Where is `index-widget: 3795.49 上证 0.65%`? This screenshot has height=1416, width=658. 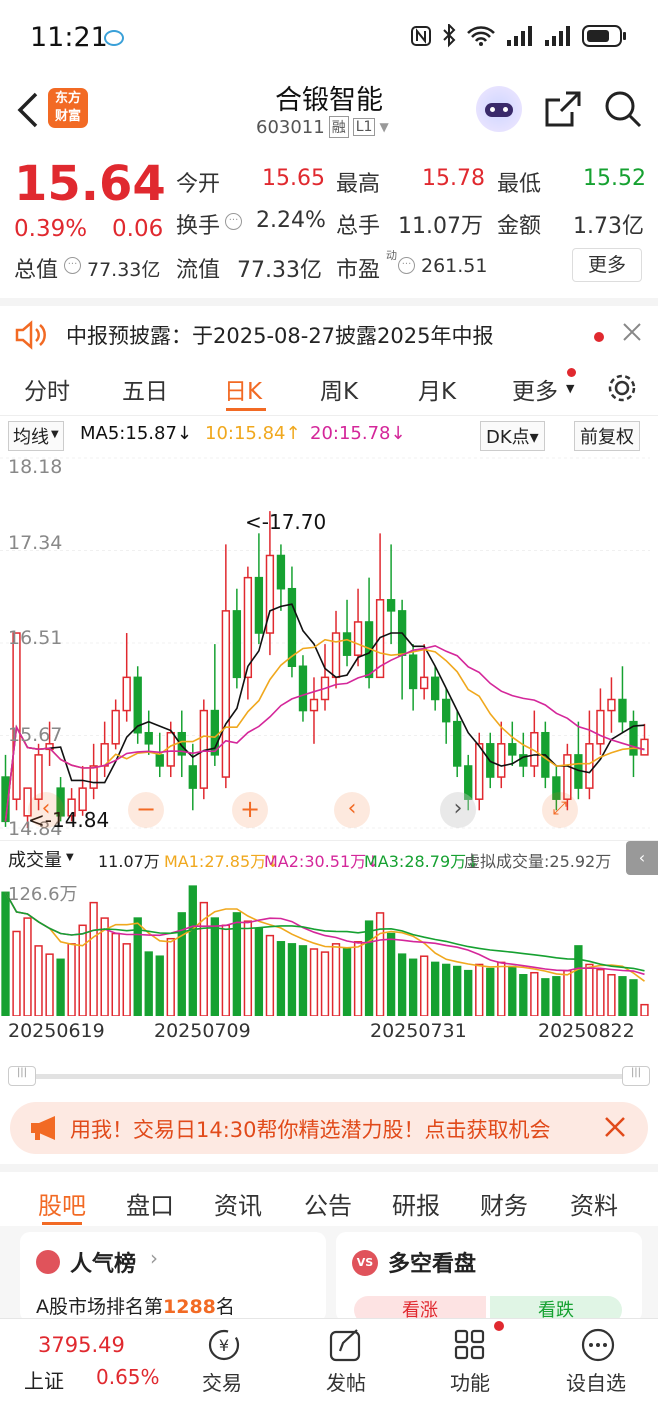
index-widget: 3795.49 上证 0.65% is located at coordinates (85, 1367).